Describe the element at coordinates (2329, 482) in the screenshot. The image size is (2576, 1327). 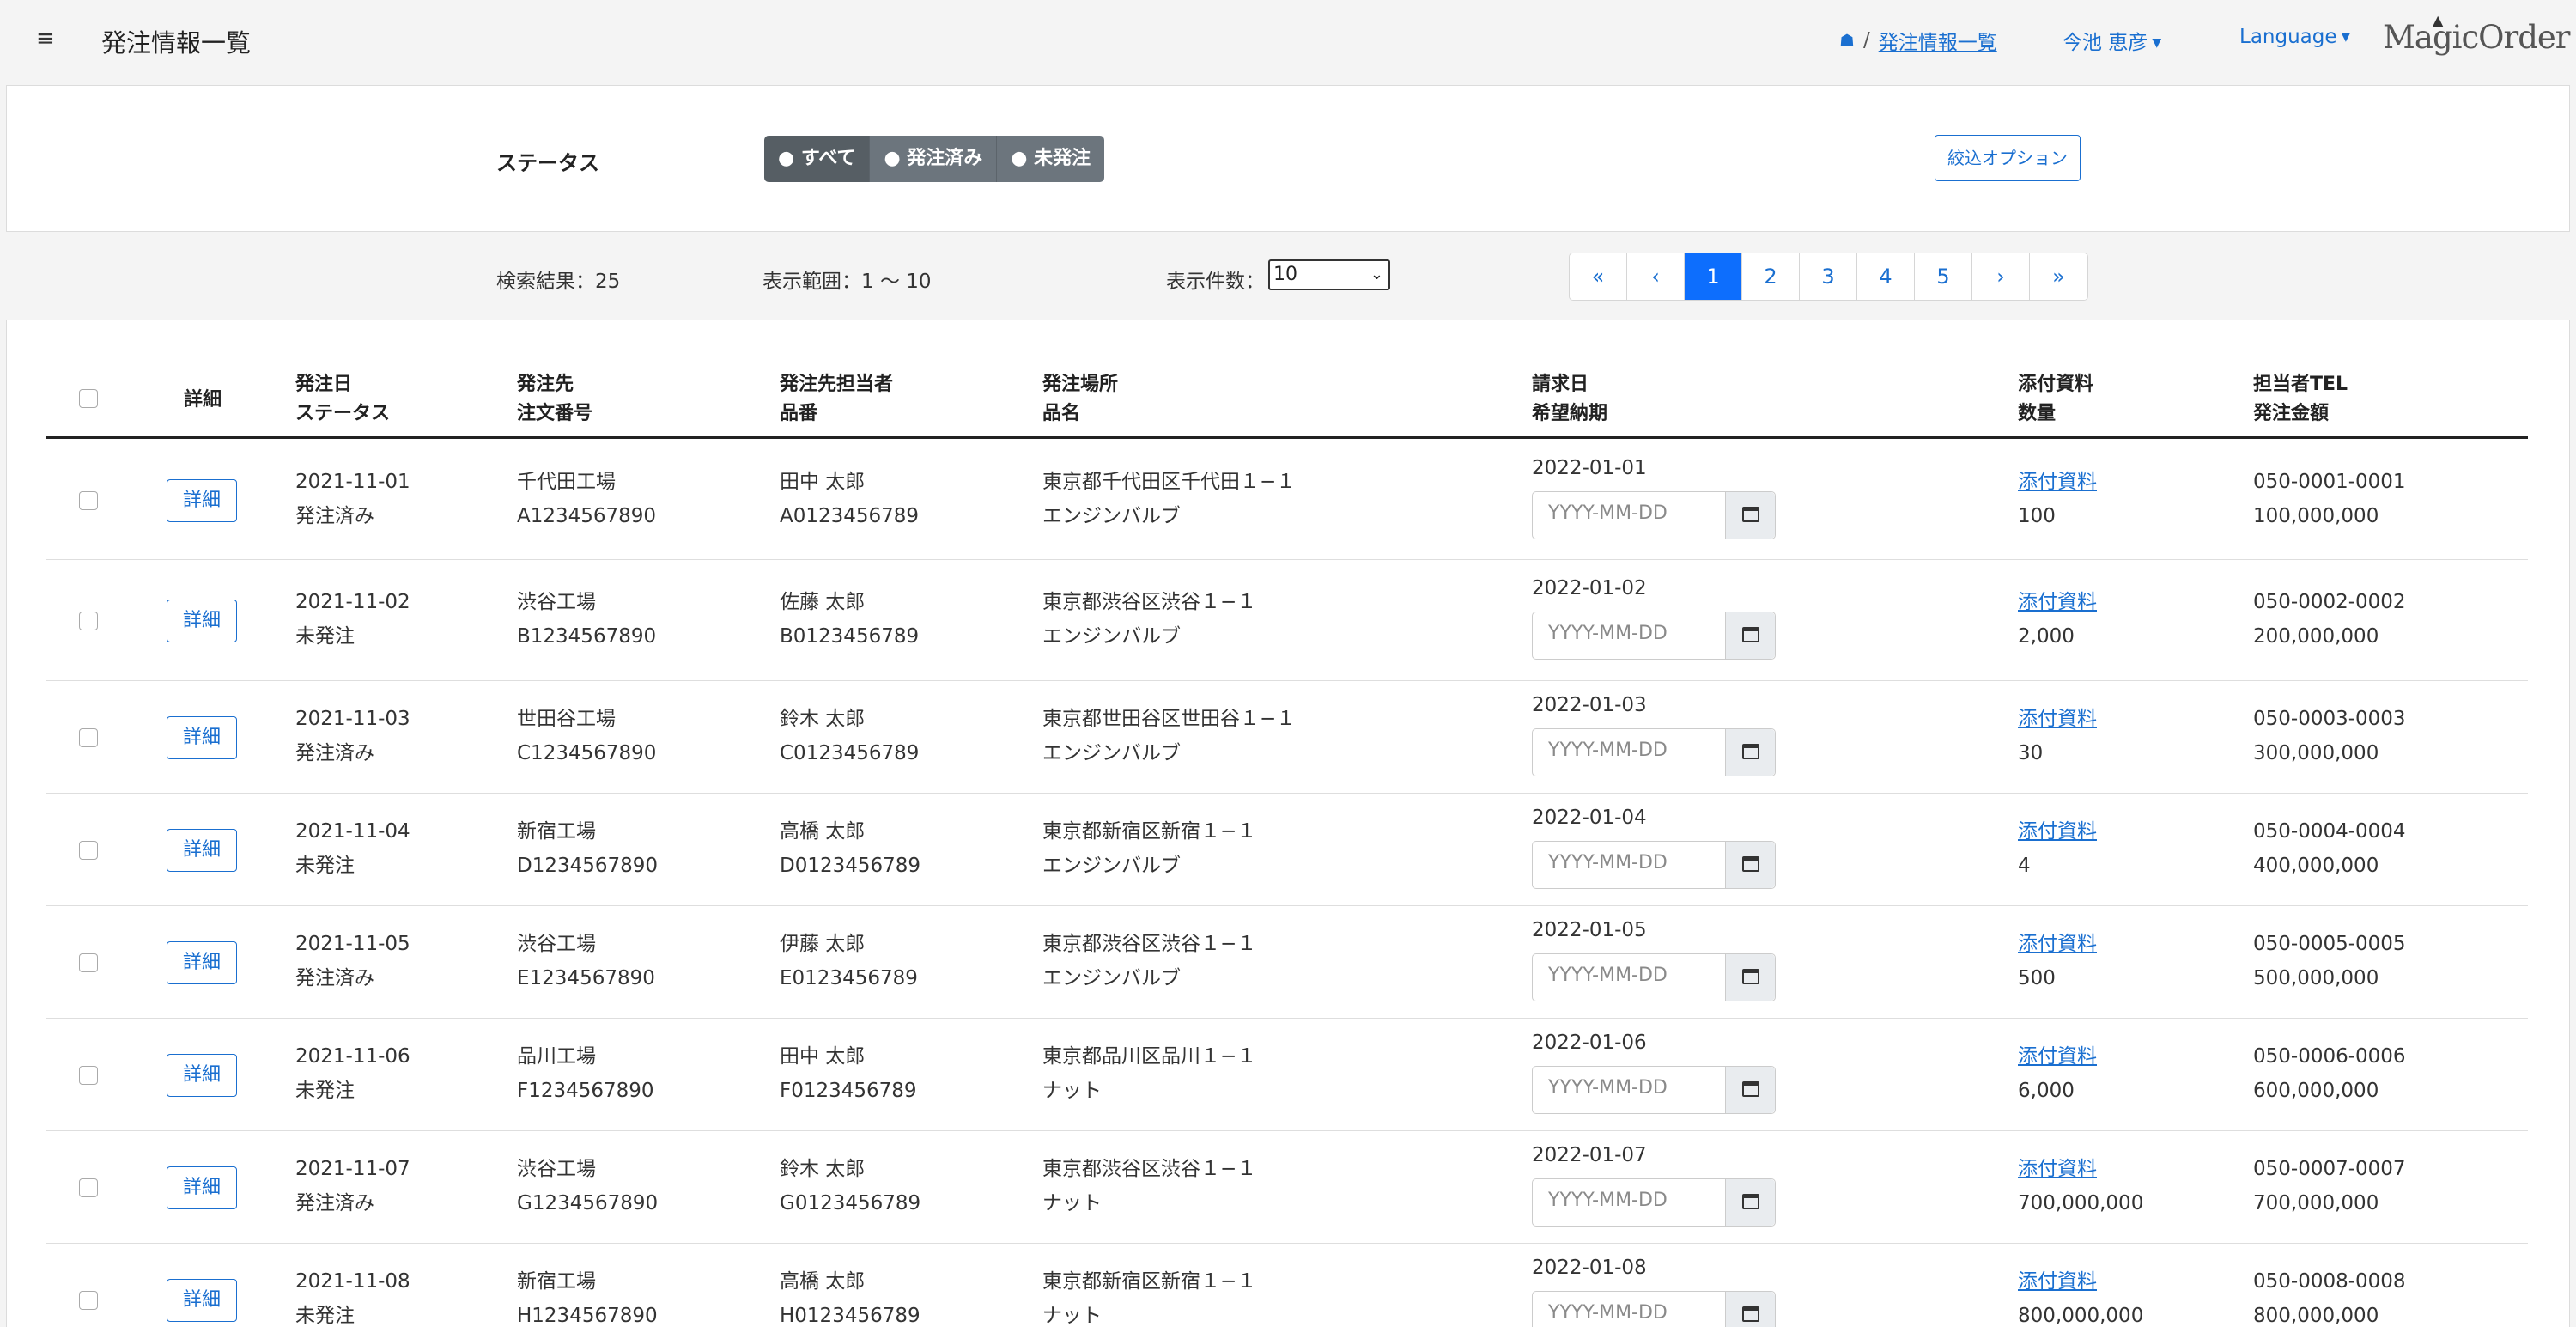
I see `contact-tel: 050-0001-0001` at that location.